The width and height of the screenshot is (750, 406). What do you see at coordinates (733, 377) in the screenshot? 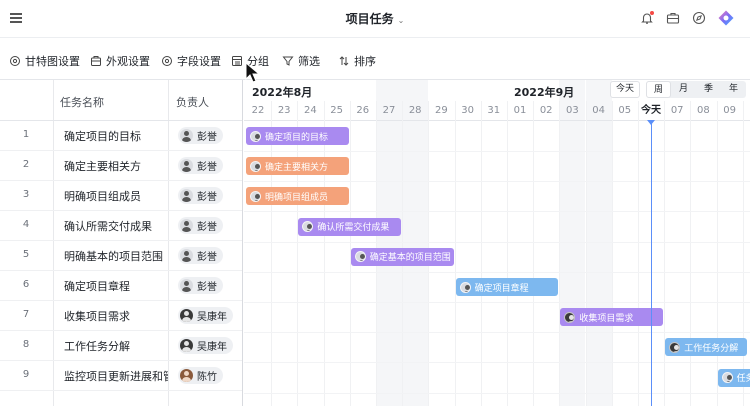
I see `task-bar: 任务` at bounding box center [733, 377].